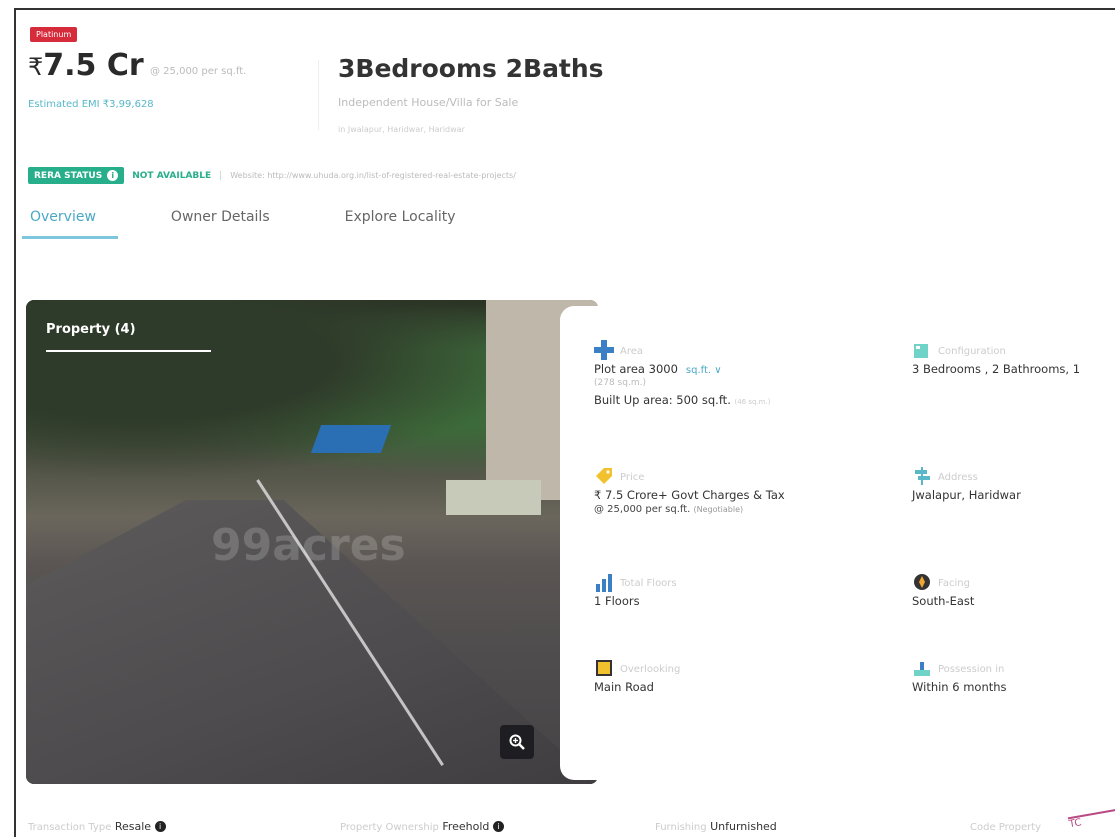 This screenshot has height=837, width=1115. Describe the element at coordinates (642, 509) in the screenshot. I see `price-sub-text: @ 25,000 per sq.ft.` at that location.